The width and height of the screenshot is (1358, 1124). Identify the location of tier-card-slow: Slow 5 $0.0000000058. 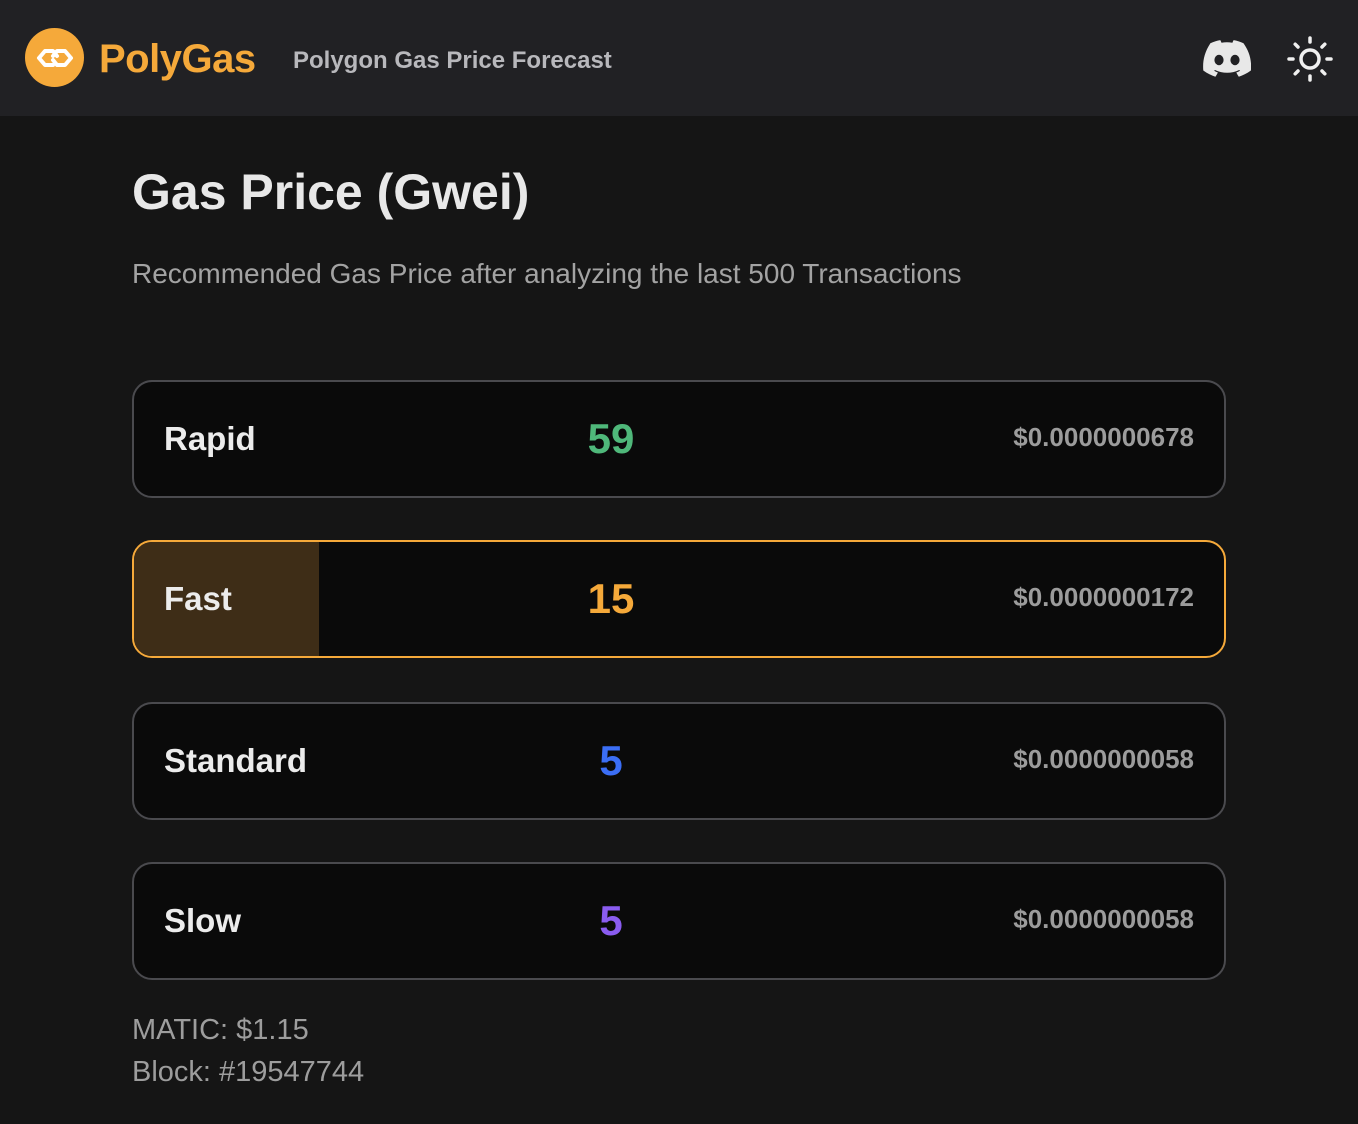
(679, 921).